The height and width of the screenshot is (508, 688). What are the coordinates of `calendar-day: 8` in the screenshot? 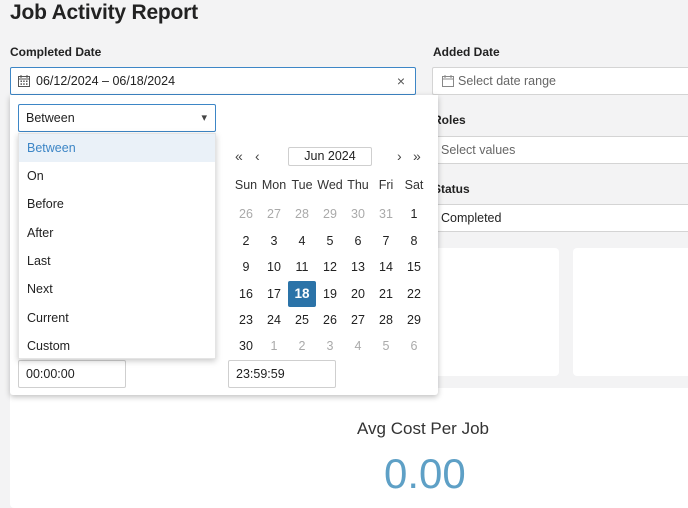 It's located at (414, 241).